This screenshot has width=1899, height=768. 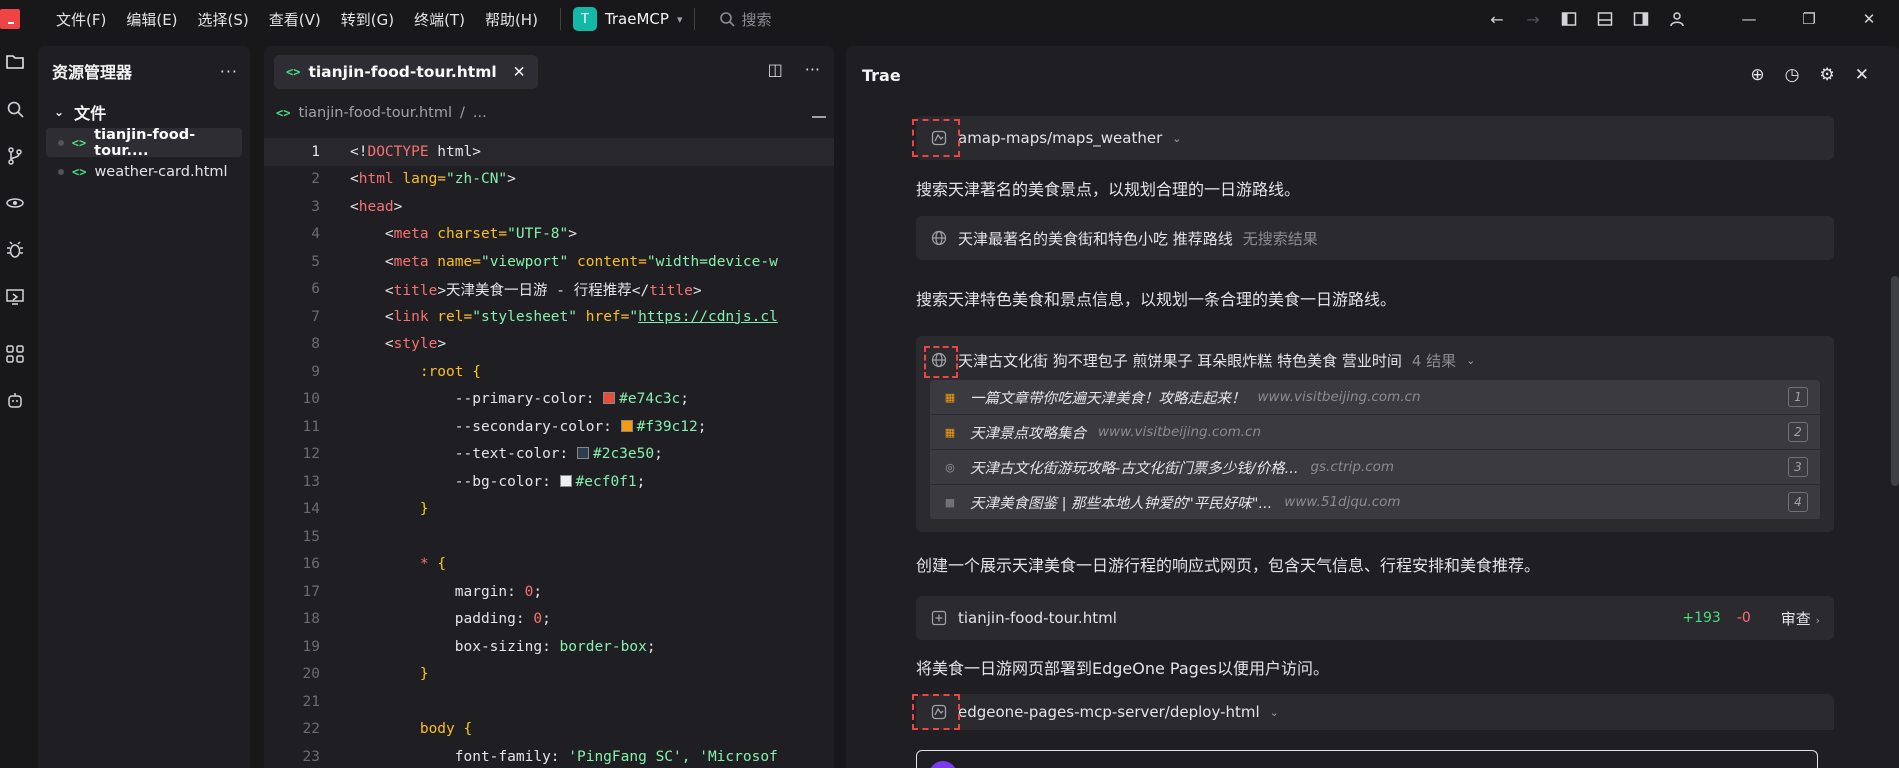 I want to click on menu-go: 转到(G), so click(x=367, y=19).